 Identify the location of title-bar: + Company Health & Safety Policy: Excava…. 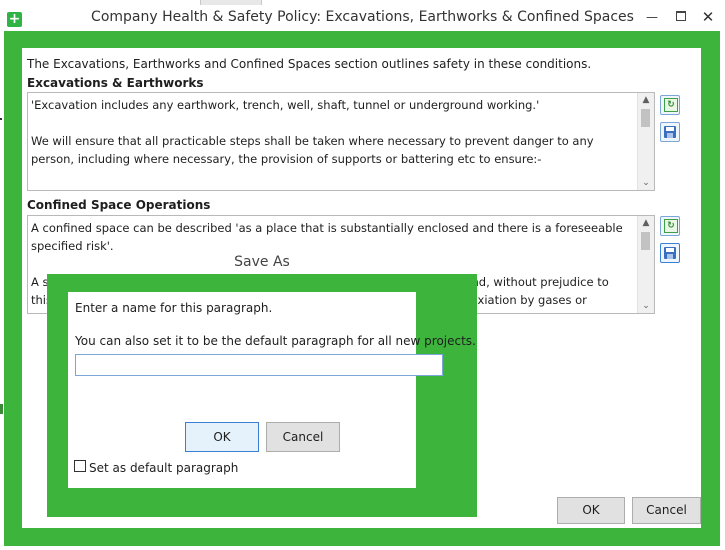
(362, 18).